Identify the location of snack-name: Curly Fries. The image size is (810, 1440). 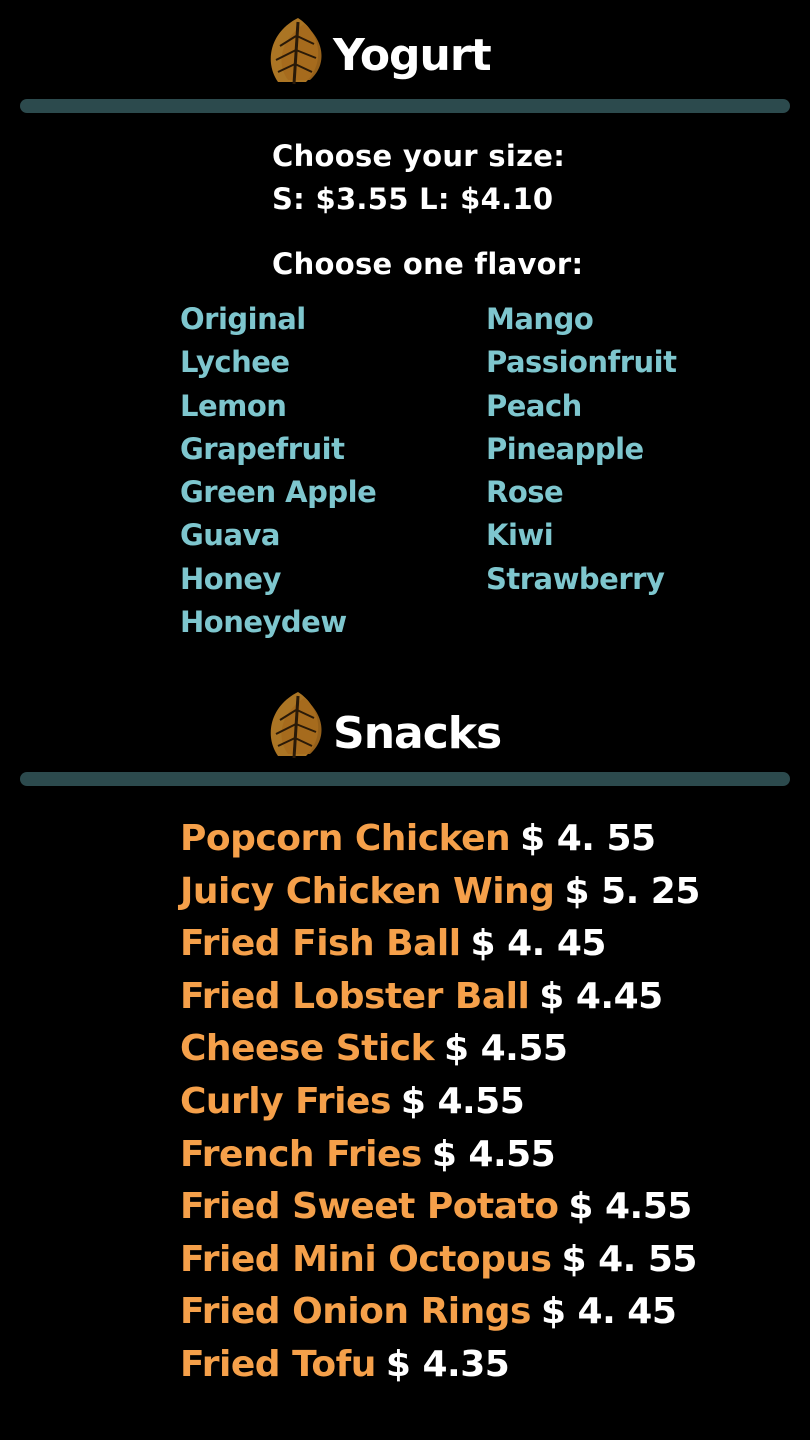
(285, 1101).